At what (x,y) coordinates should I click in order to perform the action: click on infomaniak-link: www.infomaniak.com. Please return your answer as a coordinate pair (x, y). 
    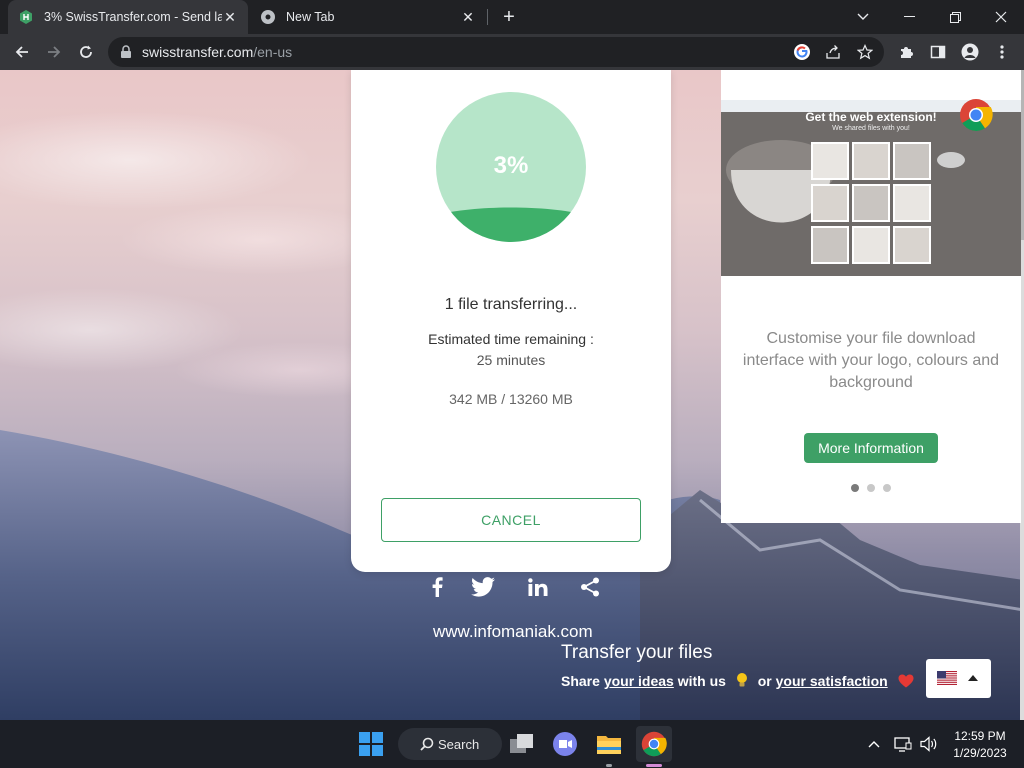
    Looking at the image, I should click on (513, 632).